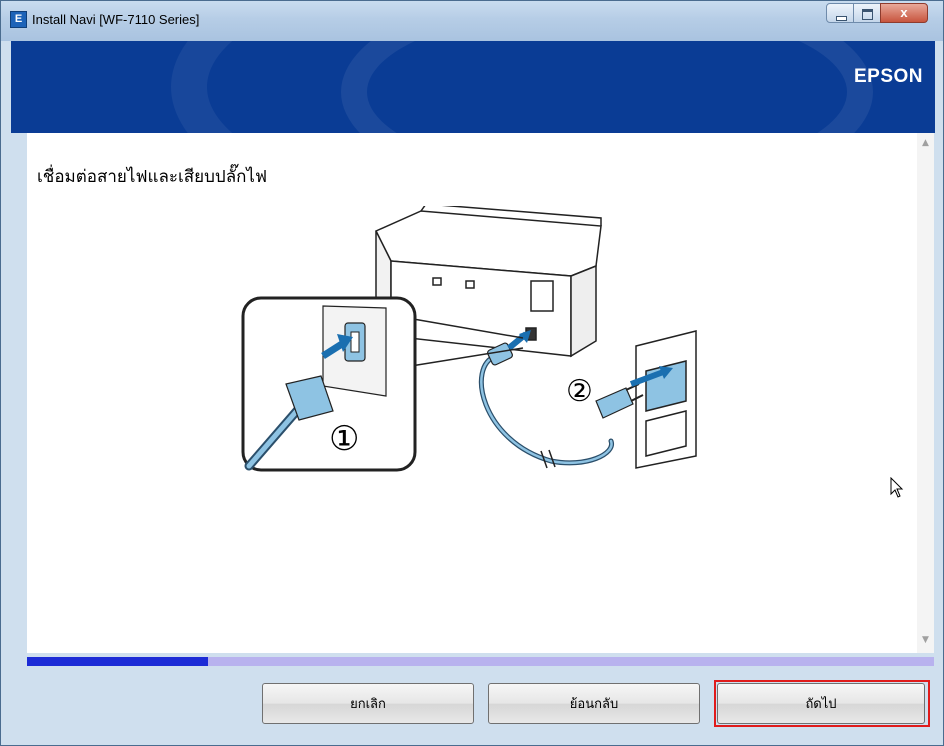 The width and height of the screenshot is (944, 746). Describe the element at coordinates (329, 384) in the screenshot. I see `zoom-callout: ①` at that location.